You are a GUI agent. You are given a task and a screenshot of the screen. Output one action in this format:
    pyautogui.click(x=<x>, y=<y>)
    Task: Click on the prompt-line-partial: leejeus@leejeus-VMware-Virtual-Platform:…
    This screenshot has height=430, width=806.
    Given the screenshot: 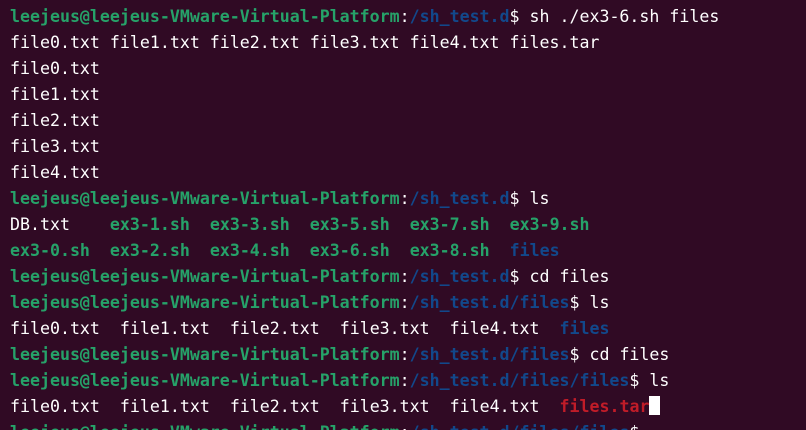 What is the action you would take?
    pyautogui.click(x=408, y=425)
    